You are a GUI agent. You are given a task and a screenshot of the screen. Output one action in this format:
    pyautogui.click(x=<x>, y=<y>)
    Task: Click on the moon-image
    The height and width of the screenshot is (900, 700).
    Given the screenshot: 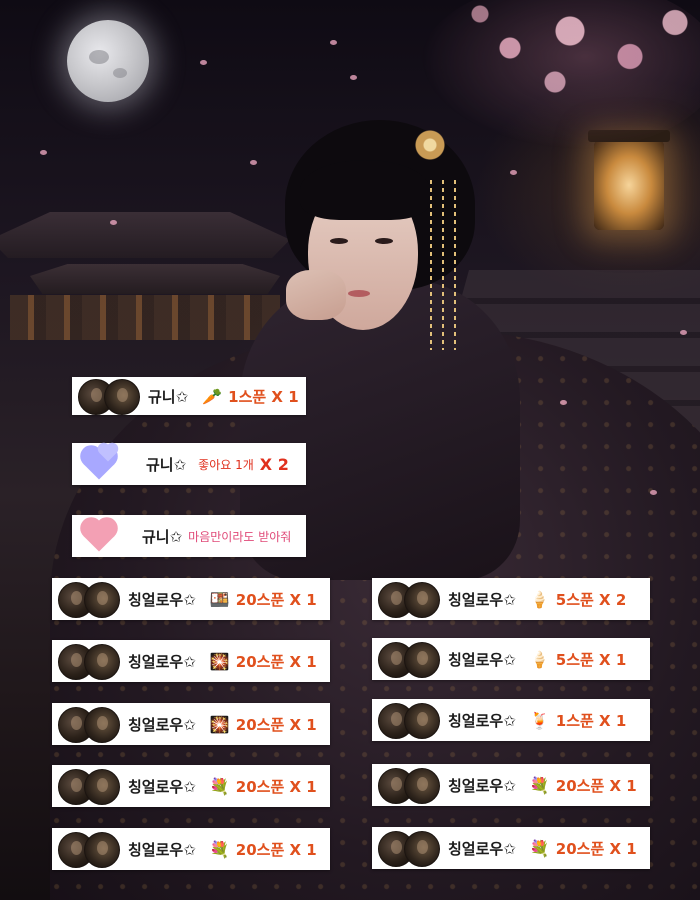 What is the action you would take?
    pyautogui.click(x=108, y=61)
    